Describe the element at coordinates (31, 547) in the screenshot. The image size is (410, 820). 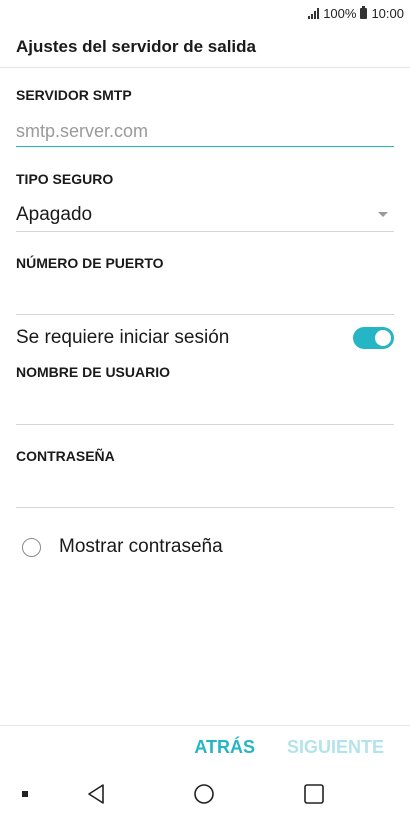
I see `show-password-checkbox` at that location.